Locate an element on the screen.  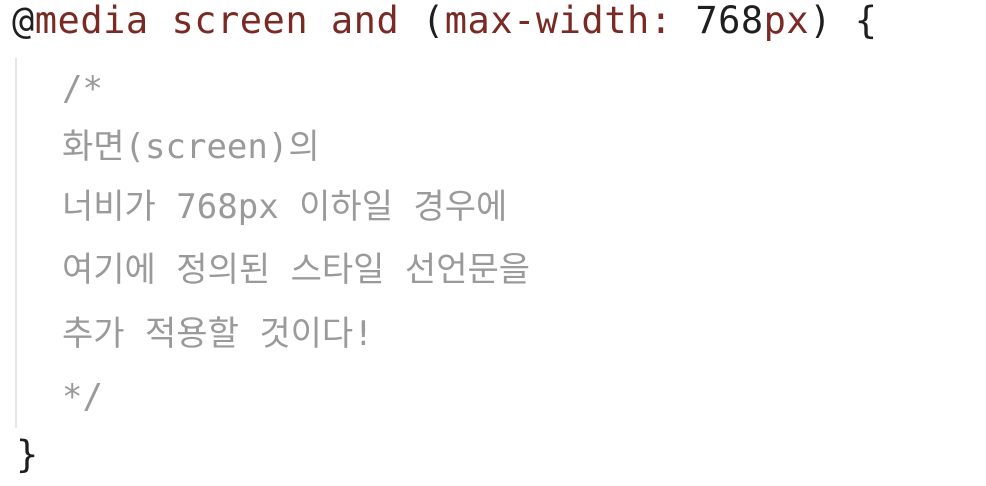
media-type: screen is located at coordinates (240, 21).